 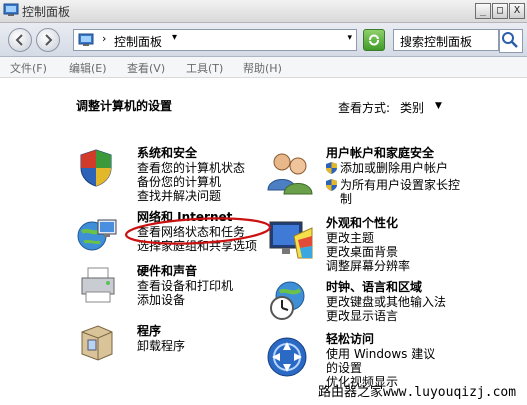 I want to click on category-programs: 程序 卸载程序, so click(x=161, y=338).